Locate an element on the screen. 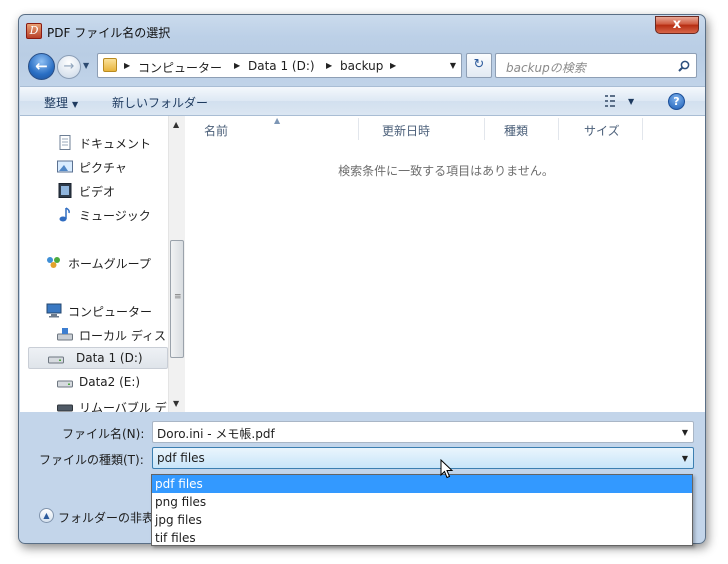 The height and width of the screenshot is (564, 728). filename-label: ファイル名(N): is located at coordinates (103, 434).